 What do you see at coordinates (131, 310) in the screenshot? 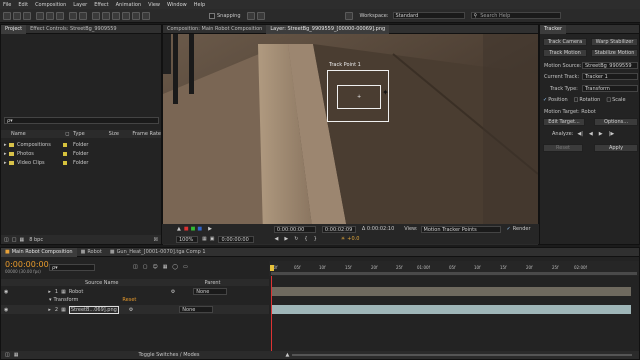
I see `switch-pickwhip-icon: ⚙` at bounding box center [131, 310].